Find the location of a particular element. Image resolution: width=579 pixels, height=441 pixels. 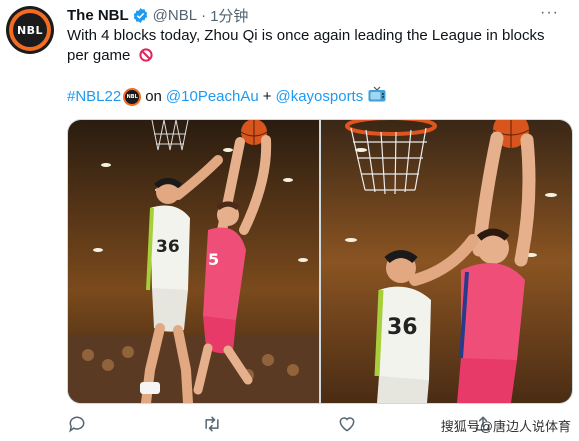

mention-kayosports: @kayosports is located at coordinates (319, 97).